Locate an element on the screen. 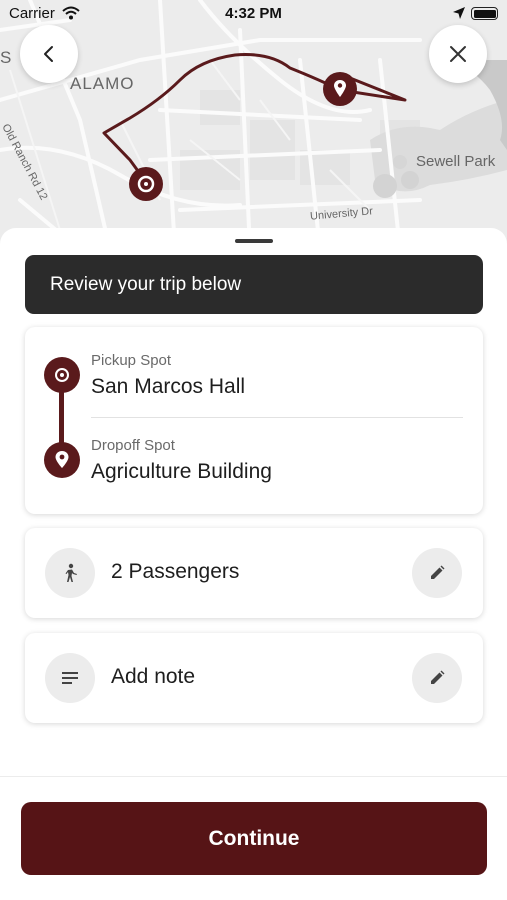  pickup-marker-icon is located at coordinates (146, 184).